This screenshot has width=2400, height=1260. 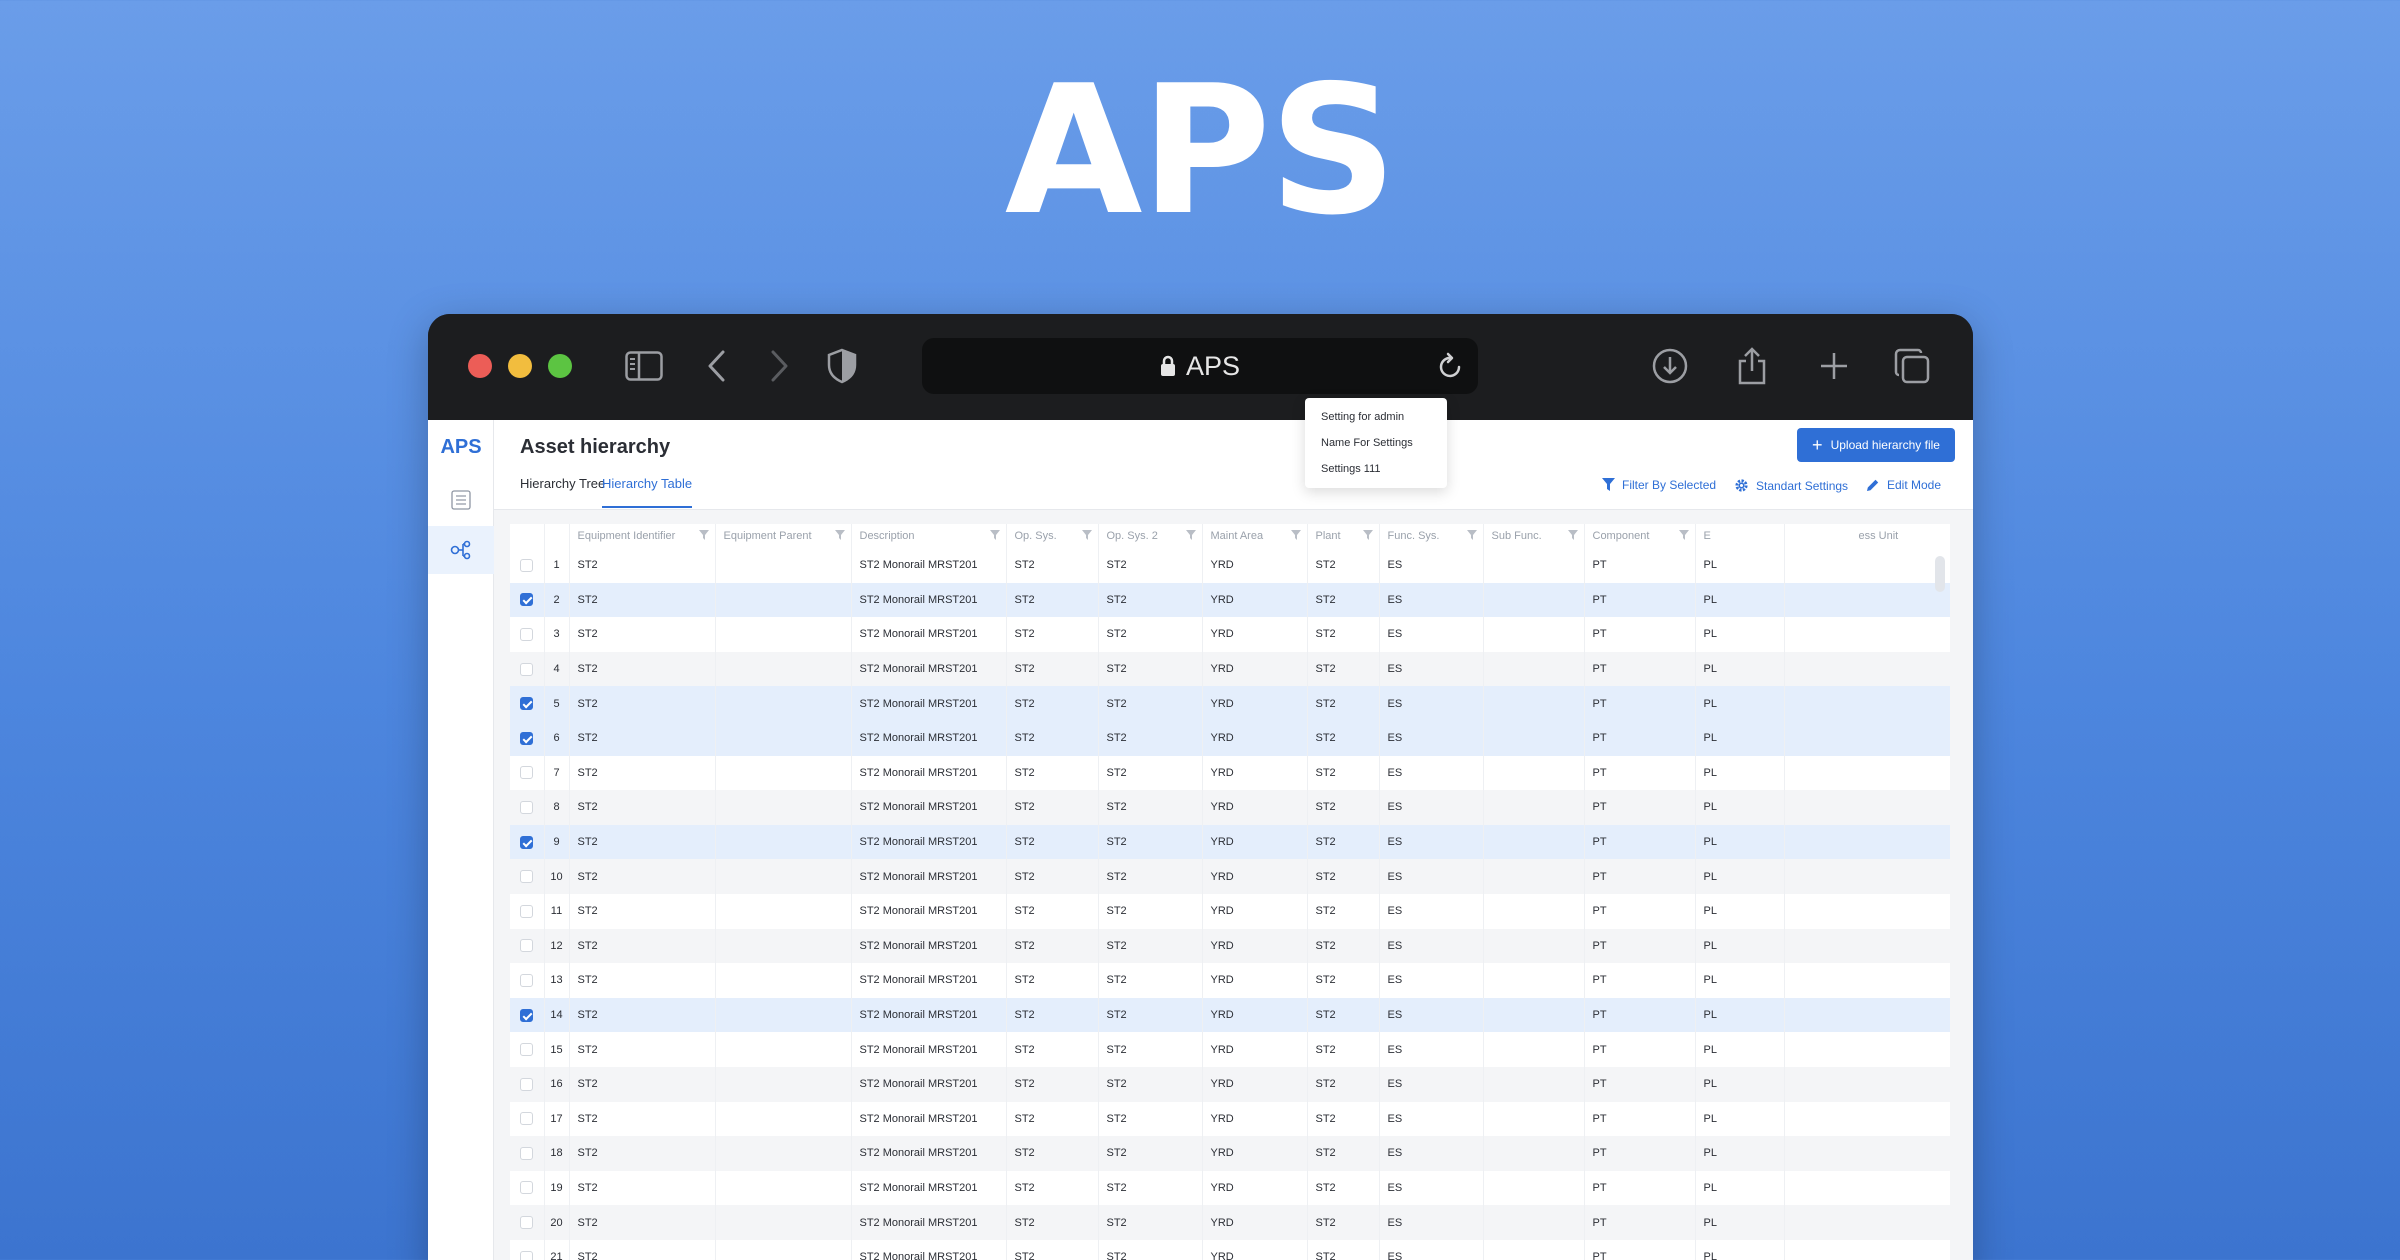 I want to click on url-text: APS, so click(x=1213, y=365).